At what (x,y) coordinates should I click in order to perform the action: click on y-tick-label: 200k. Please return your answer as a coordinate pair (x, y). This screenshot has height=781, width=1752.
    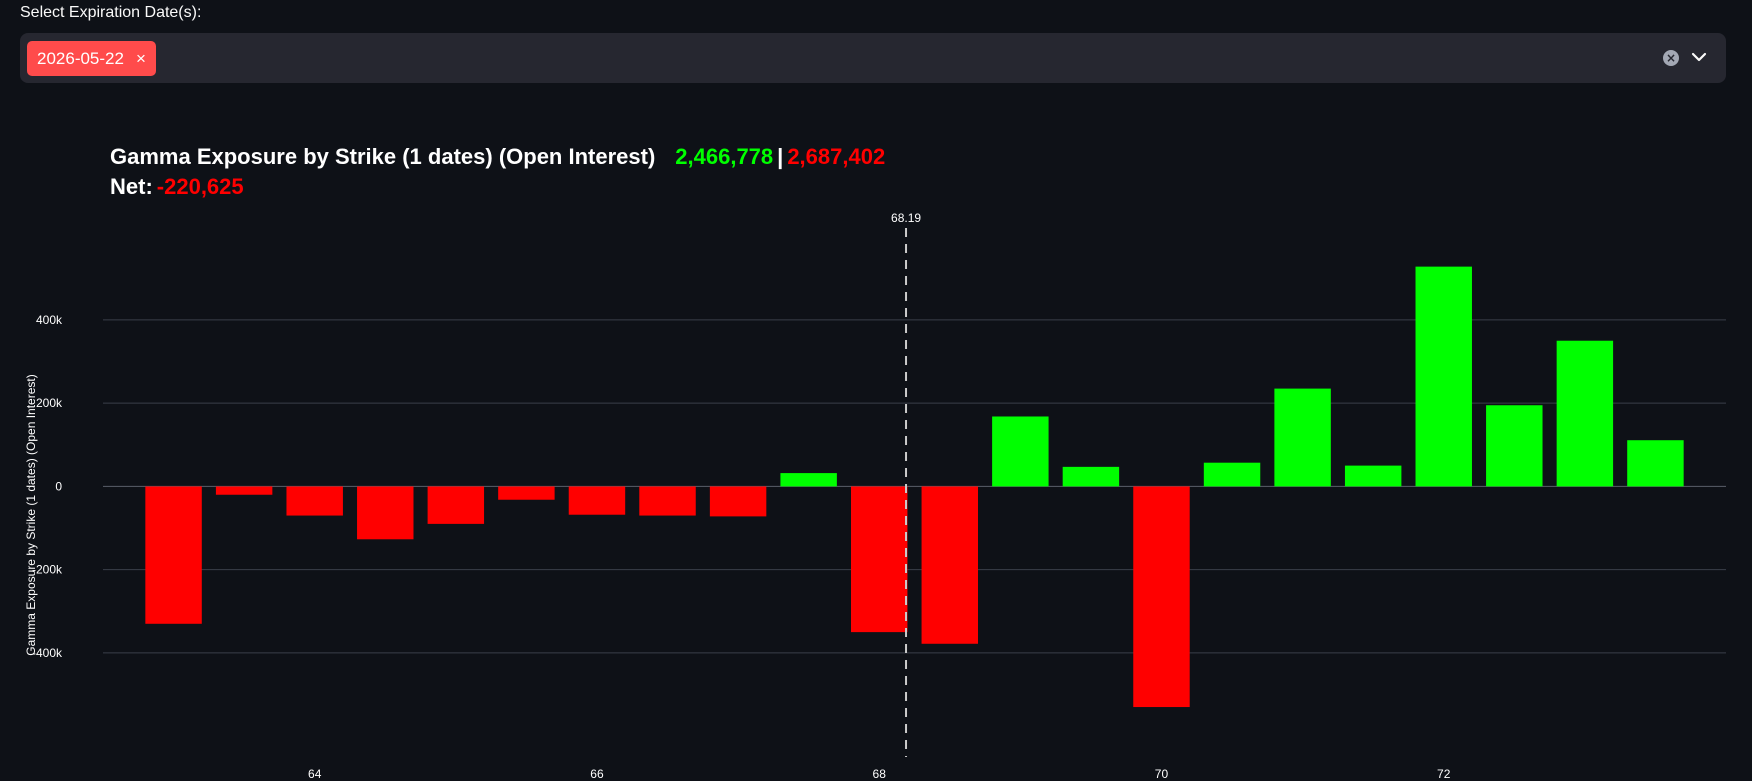
    Looking at the image, I should click on (49, 403).